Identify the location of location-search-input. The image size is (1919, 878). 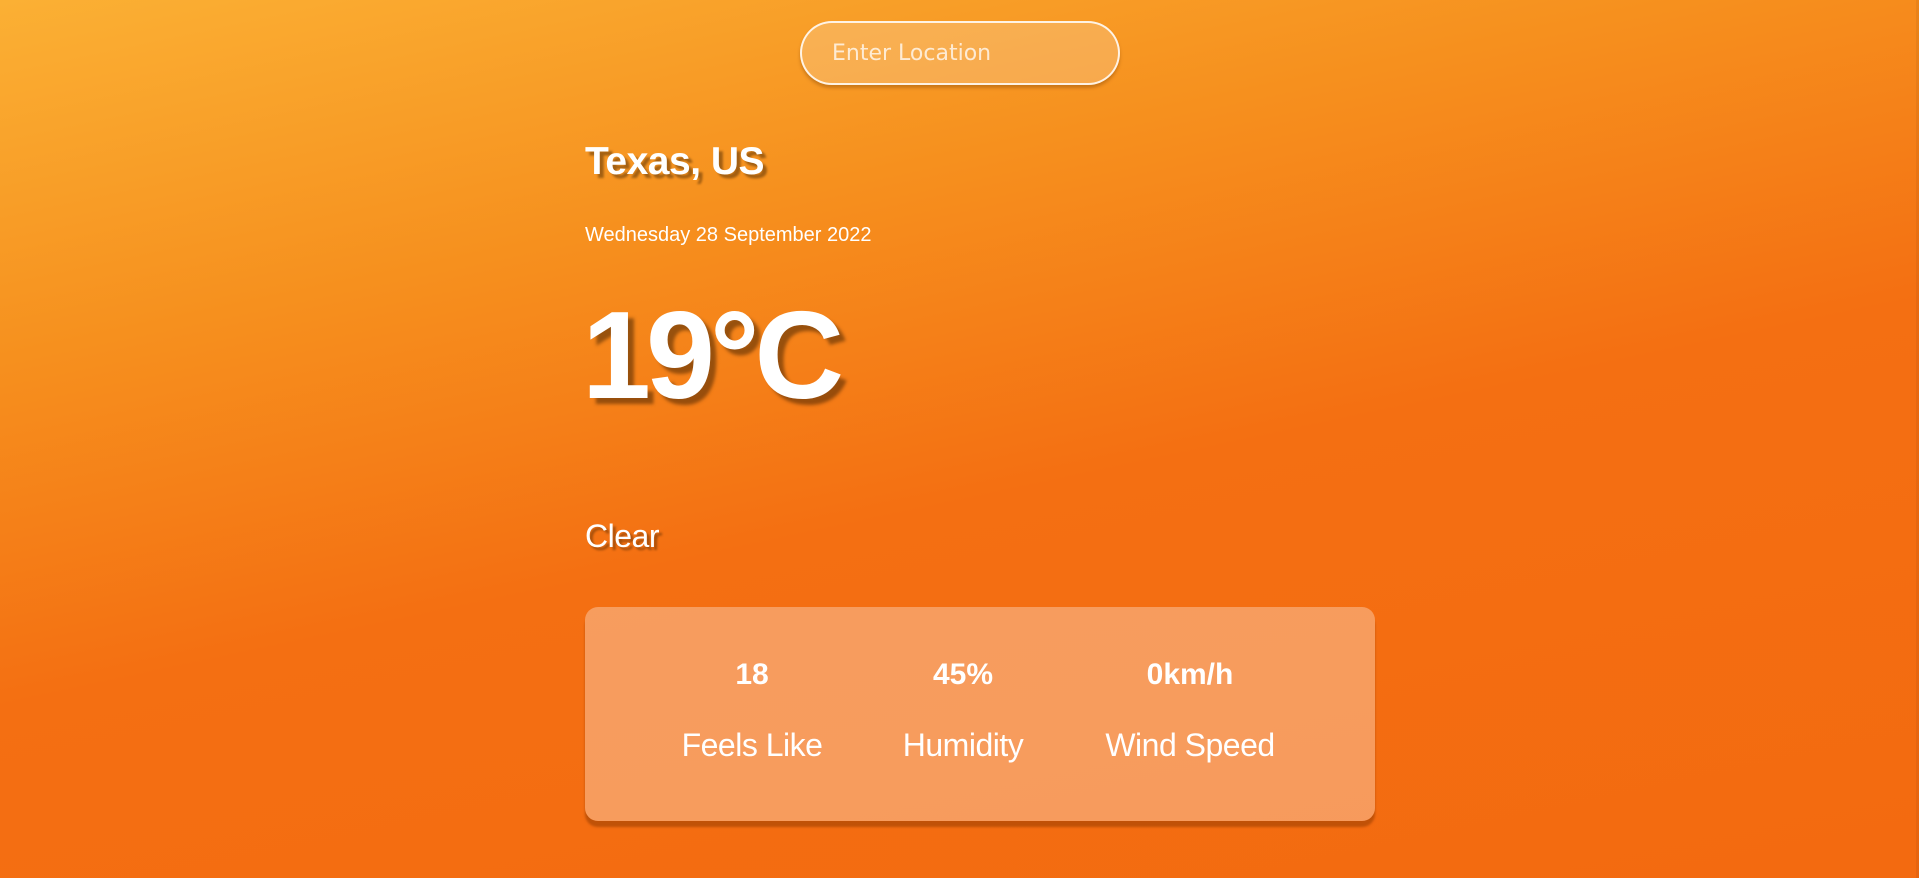
(960, 53).